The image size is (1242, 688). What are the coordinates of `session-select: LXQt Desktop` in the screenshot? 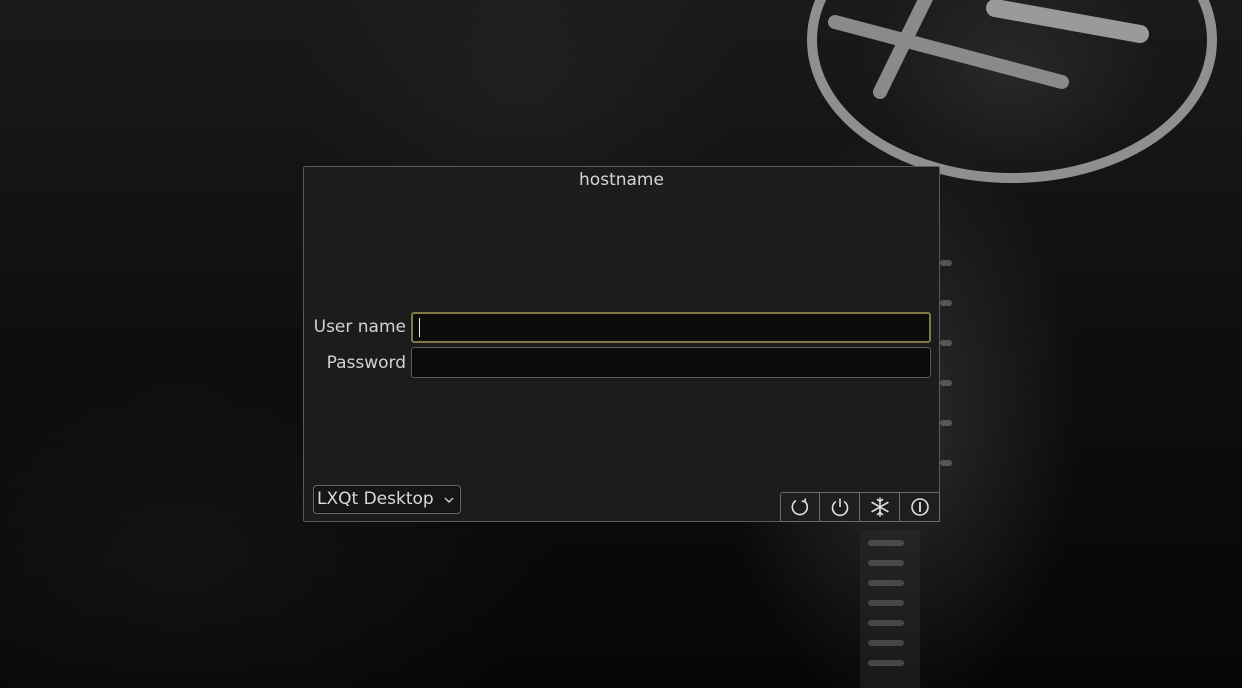 It's located at (387, 499).